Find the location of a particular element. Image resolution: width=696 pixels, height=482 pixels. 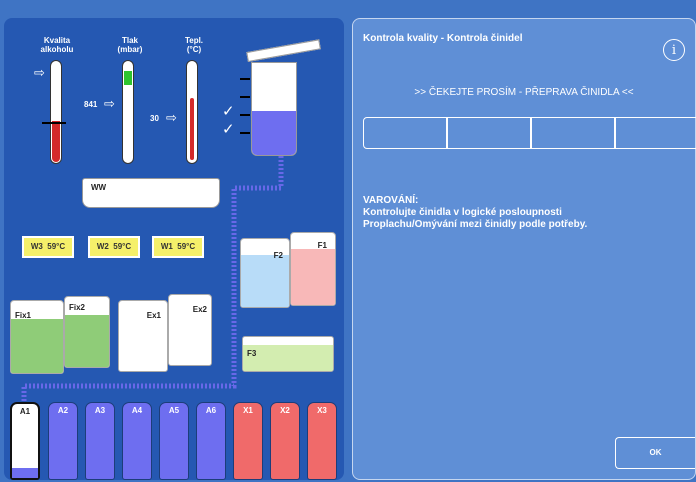

waste-container: WW is located at coordinates (151, 193).